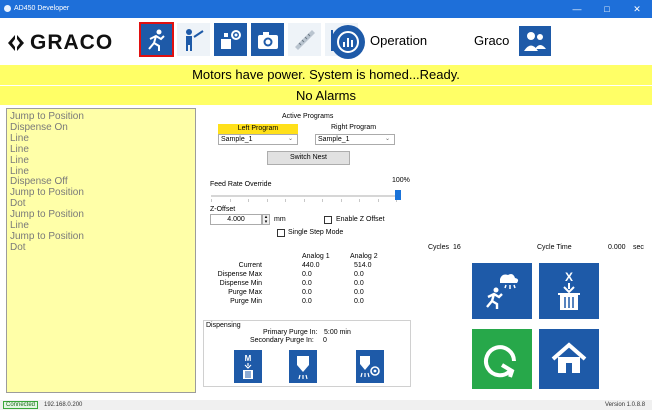 The width and height of the screenshot is (652, 410). What do you see at coordinates (334, 139) in the screenshot?
I see `right-program-value: Sample_1` at bounding box center [334, 139].